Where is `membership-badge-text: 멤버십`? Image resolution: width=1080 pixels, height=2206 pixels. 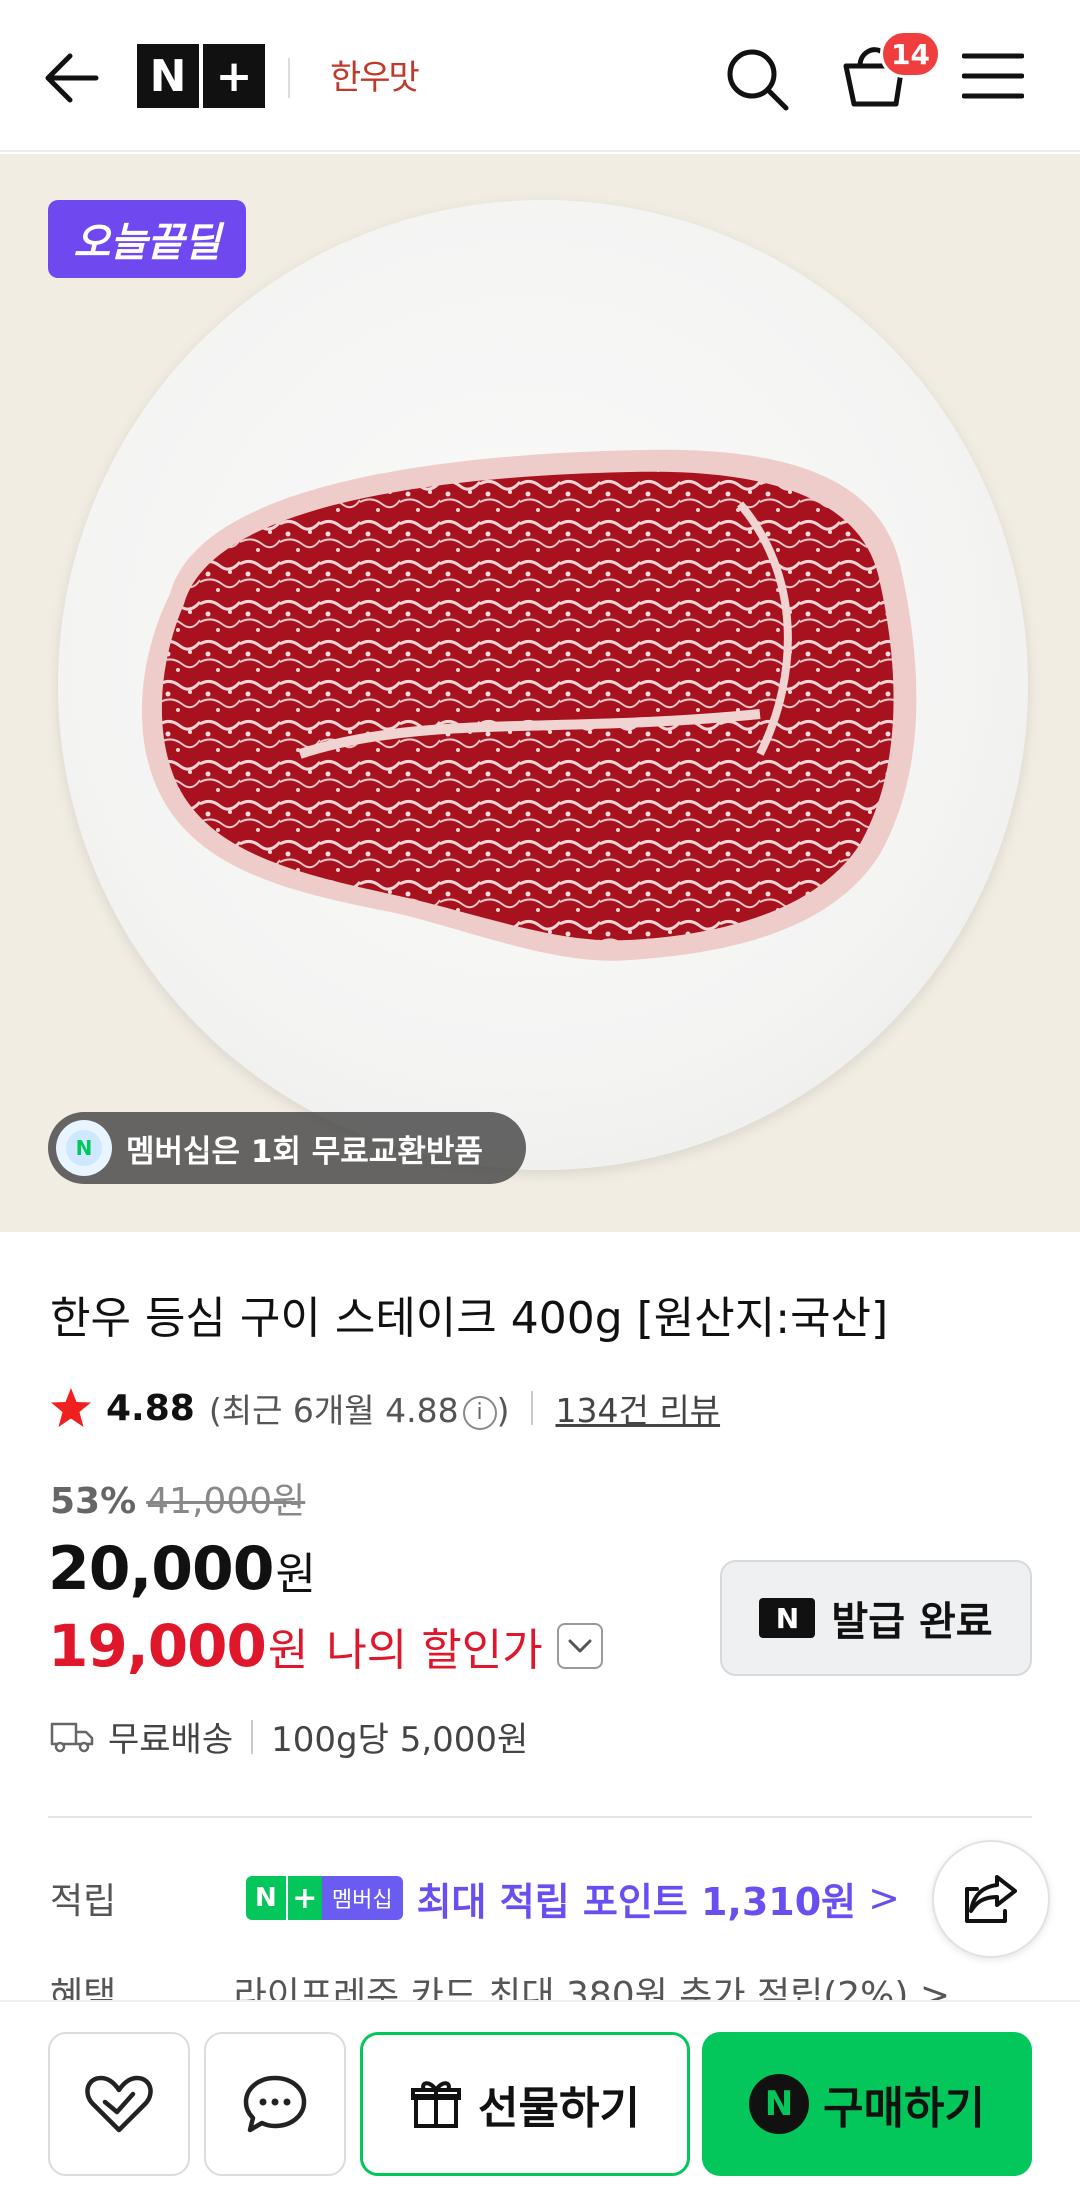
membership-badge-text: 멤버십 is located at coordinates (362, 1898).